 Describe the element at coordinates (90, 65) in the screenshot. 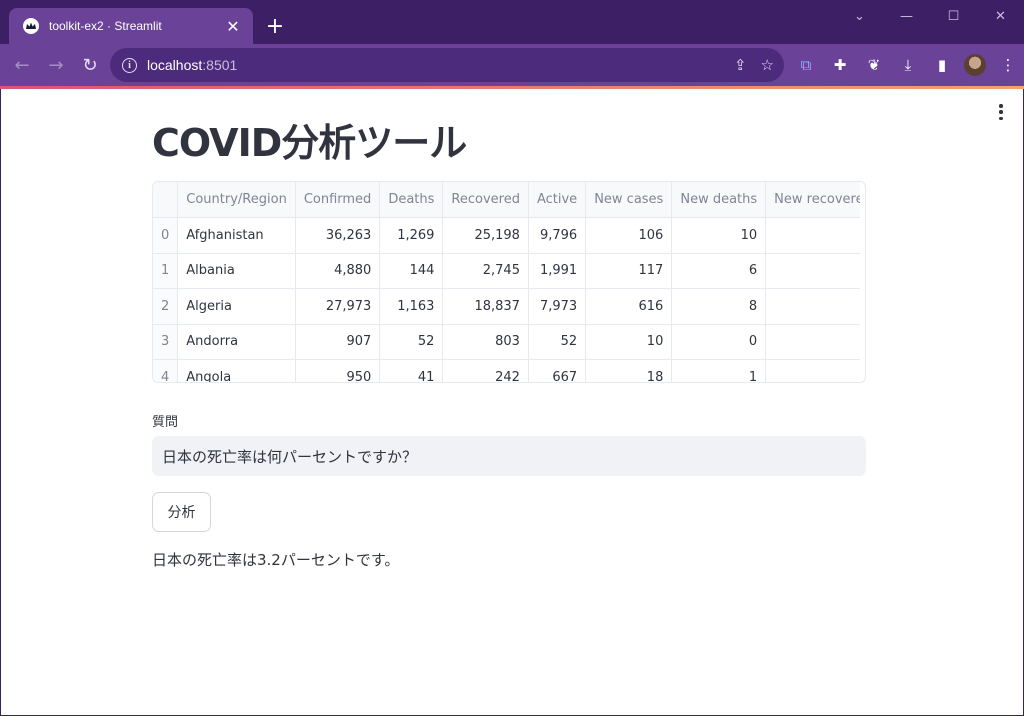

I see `reload-icon: ↻` at that location.